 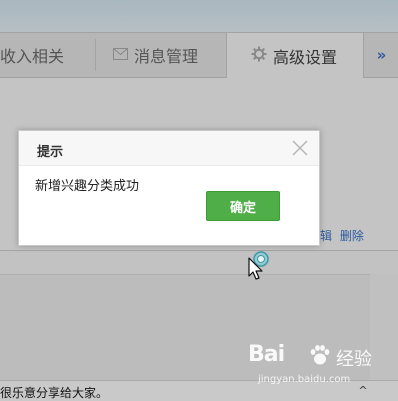 I want to click on panel-divider, so click(x=199, y=250).